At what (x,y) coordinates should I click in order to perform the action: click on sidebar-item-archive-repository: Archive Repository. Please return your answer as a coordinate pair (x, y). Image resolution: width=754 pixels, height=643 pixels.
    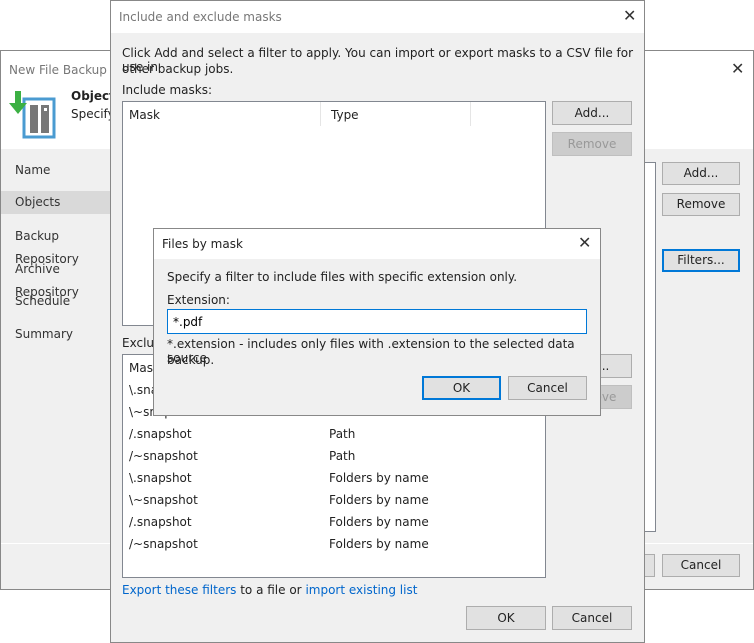
    Looking at the image, I should click on (56, 278).